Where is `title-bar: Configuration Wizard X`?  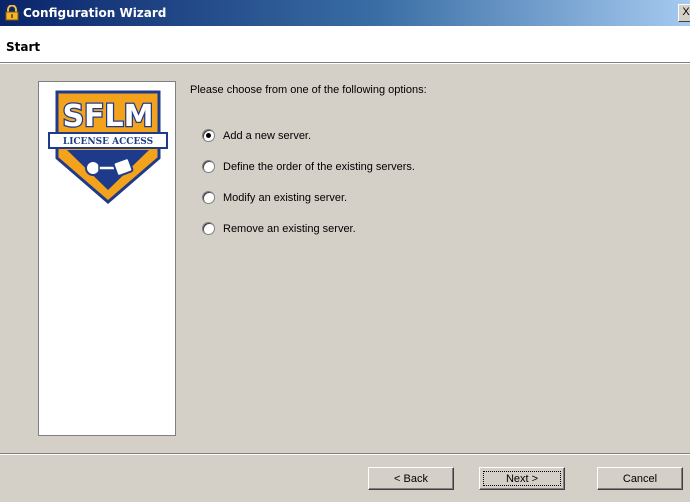
title-bar: Configuration Wizard X is located at coordinates (345, 13).